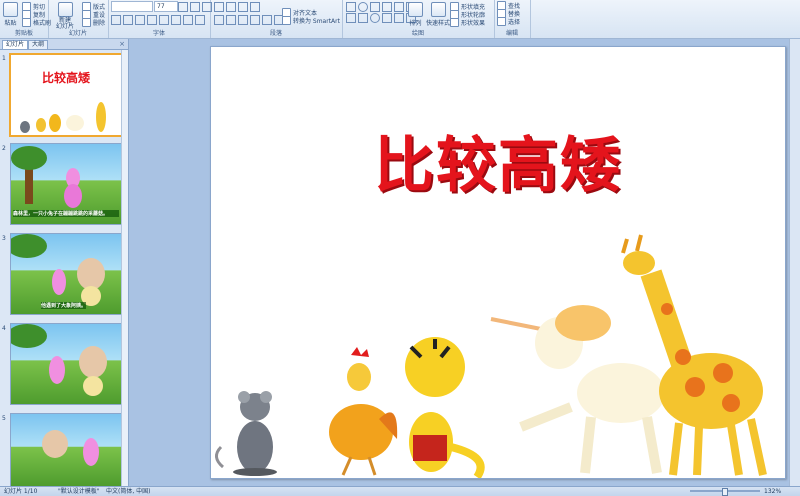 The image size is (800, 496). I want to click on editor-scrollbar, so click(794, 262).